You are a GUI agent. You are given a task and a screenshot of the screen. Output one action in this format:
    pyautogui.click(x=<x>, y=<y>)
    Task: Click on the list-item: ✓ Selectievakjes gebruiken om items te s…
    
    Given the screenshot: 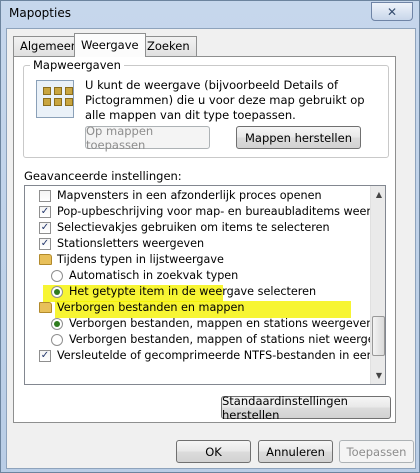 What is the action you would take?
    pyautogui.click(x=197, y=228)
    